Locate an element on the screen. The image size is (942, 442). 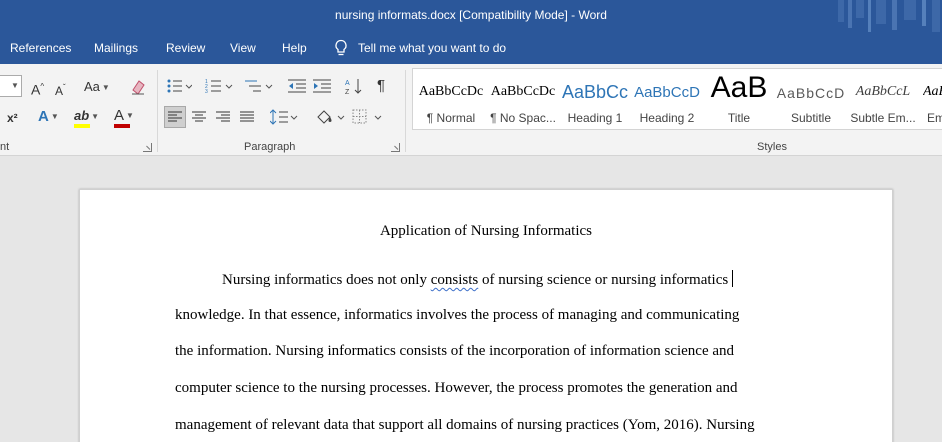
paragraph-dialog-launcher is located at coordinates (395, 147).